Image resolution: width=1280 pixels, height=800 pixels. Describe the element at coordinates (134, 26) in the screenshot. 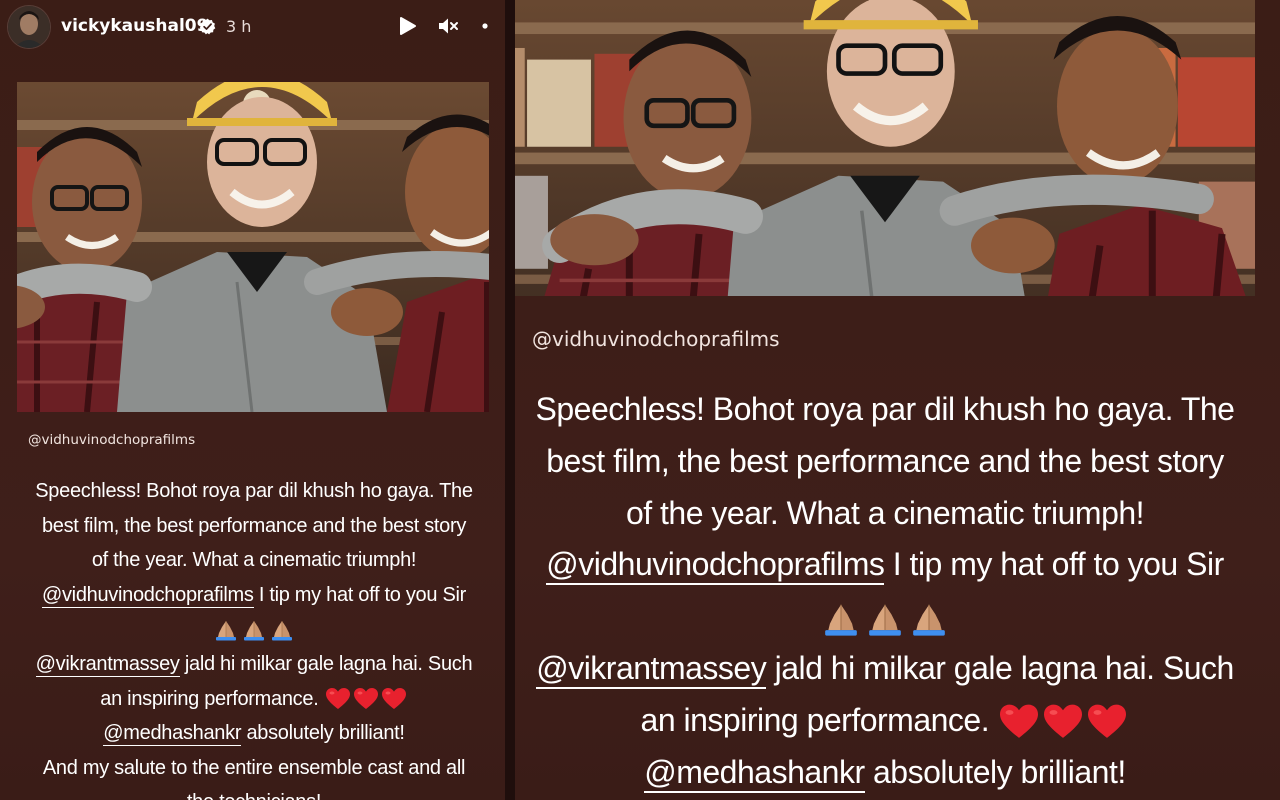

I see `username: vickykaushal09` at that location.